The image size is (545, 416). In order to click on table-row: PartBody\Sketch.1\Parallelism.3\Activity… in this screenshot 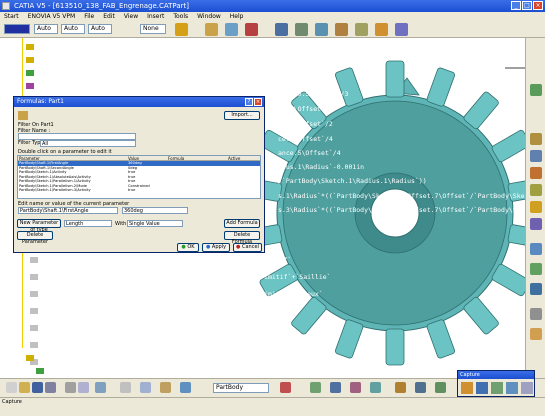, I will do `click(139, 190)`.